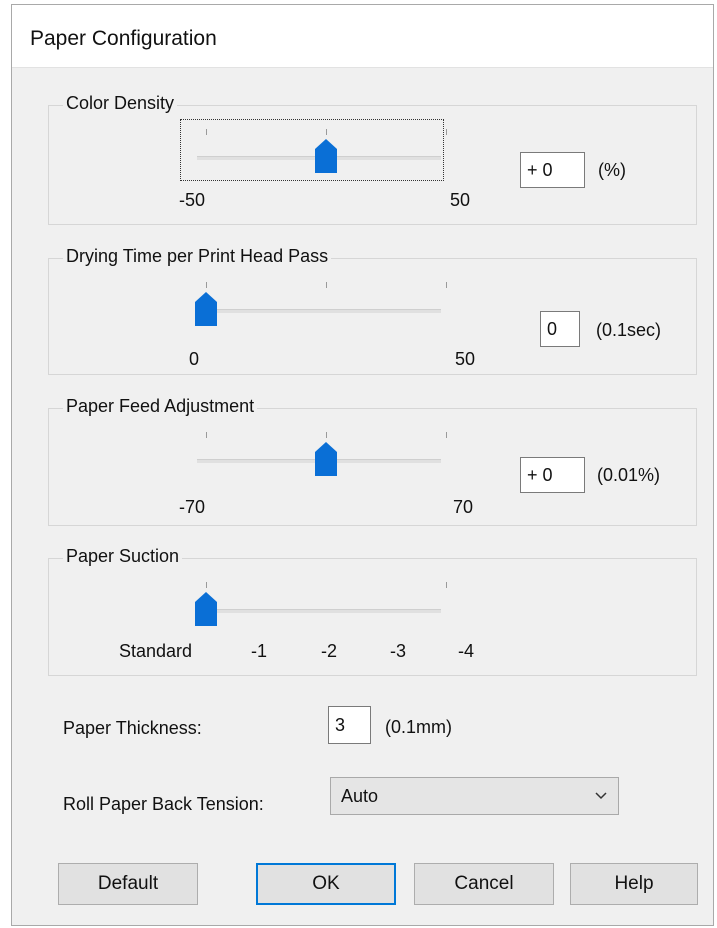 The image size is (717, 928). I want to click on paper-feed-input: + 0, so click(552, 475).